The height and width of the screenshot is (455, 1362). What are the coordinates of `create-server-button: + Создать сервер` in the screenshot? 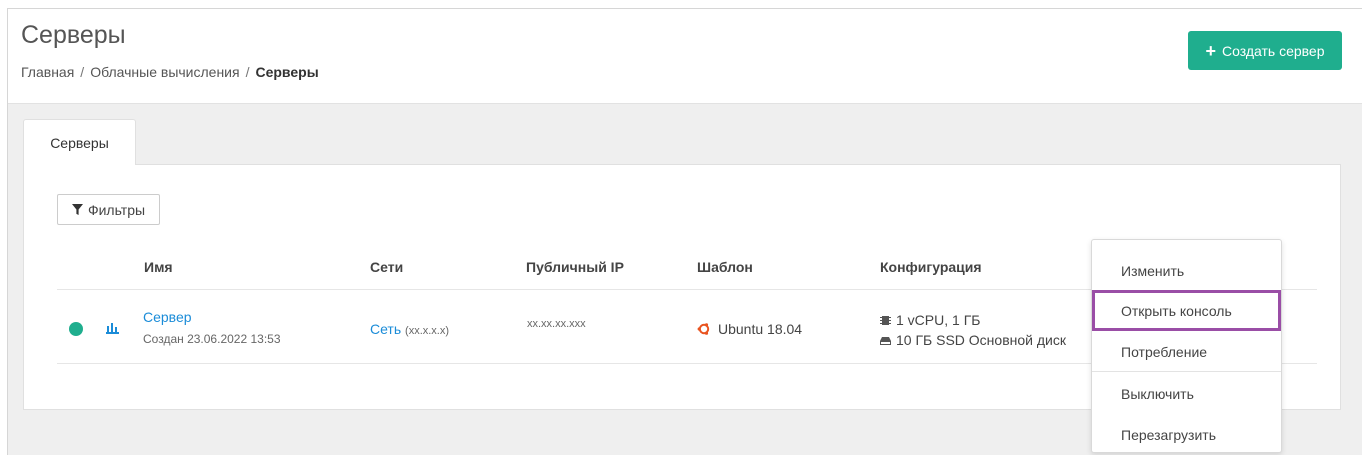 It's located at (1265, 50).